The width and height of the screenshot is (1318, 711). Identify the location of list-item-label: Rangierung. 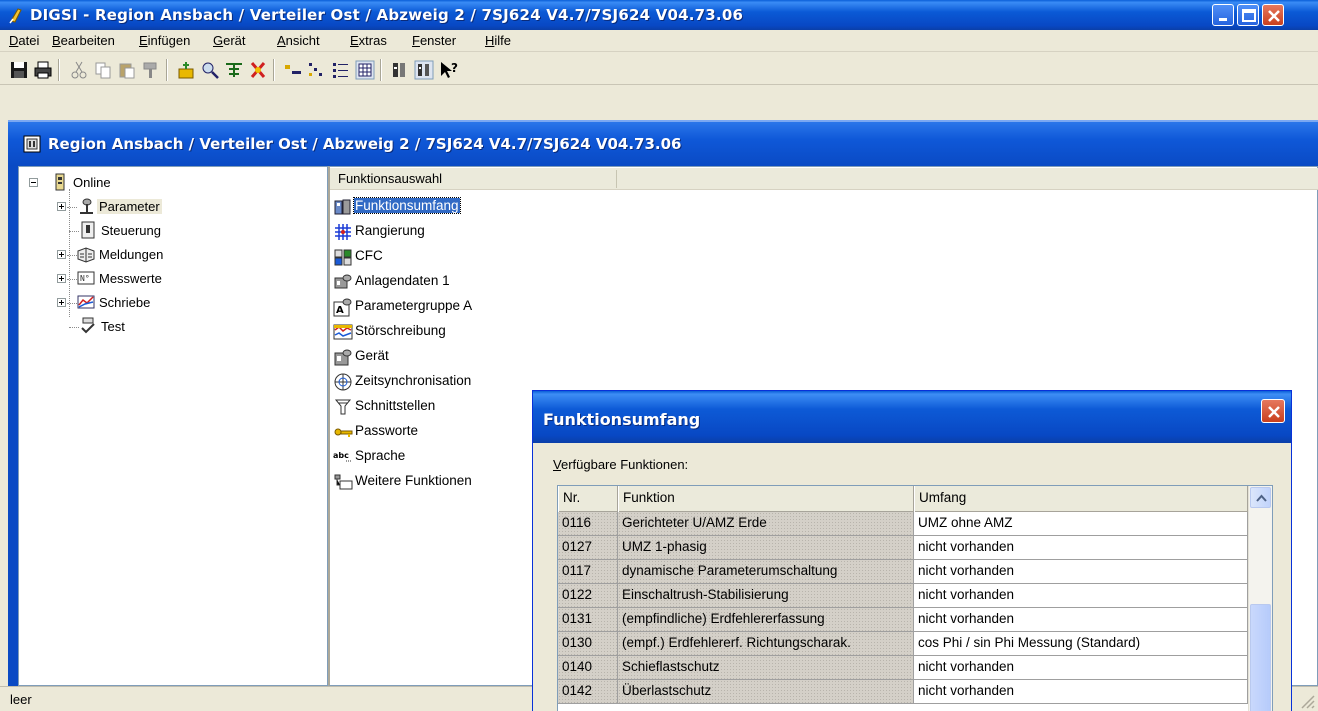
(390, 230).